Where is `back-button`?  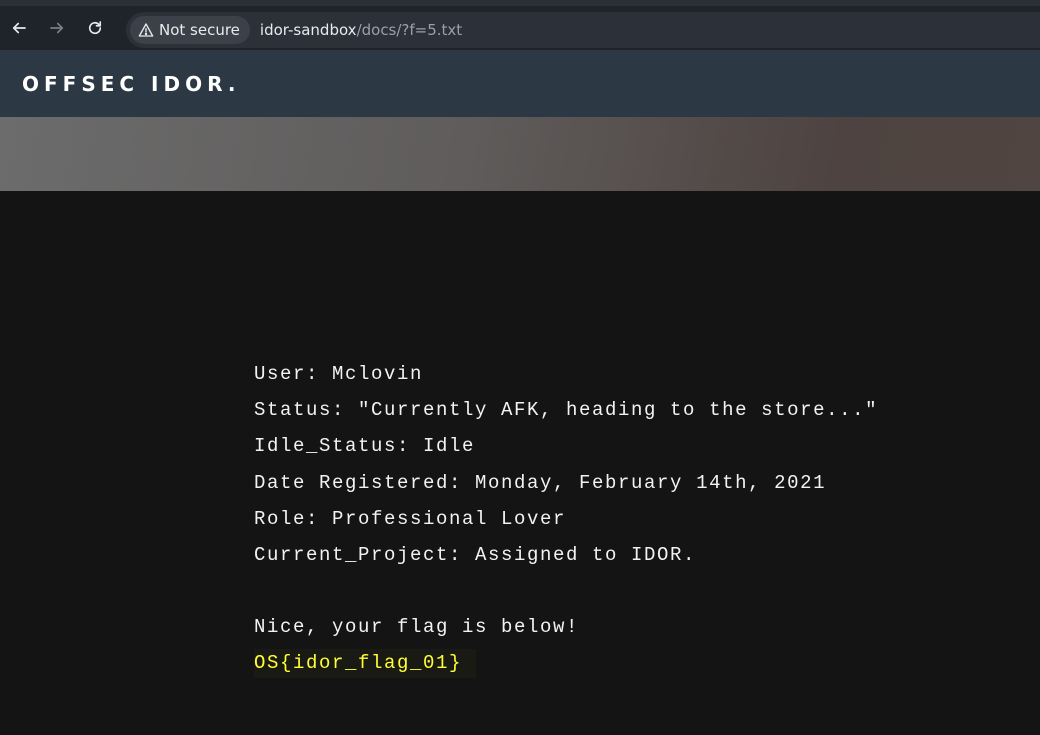 back-button is located at coordinates (19, 28).